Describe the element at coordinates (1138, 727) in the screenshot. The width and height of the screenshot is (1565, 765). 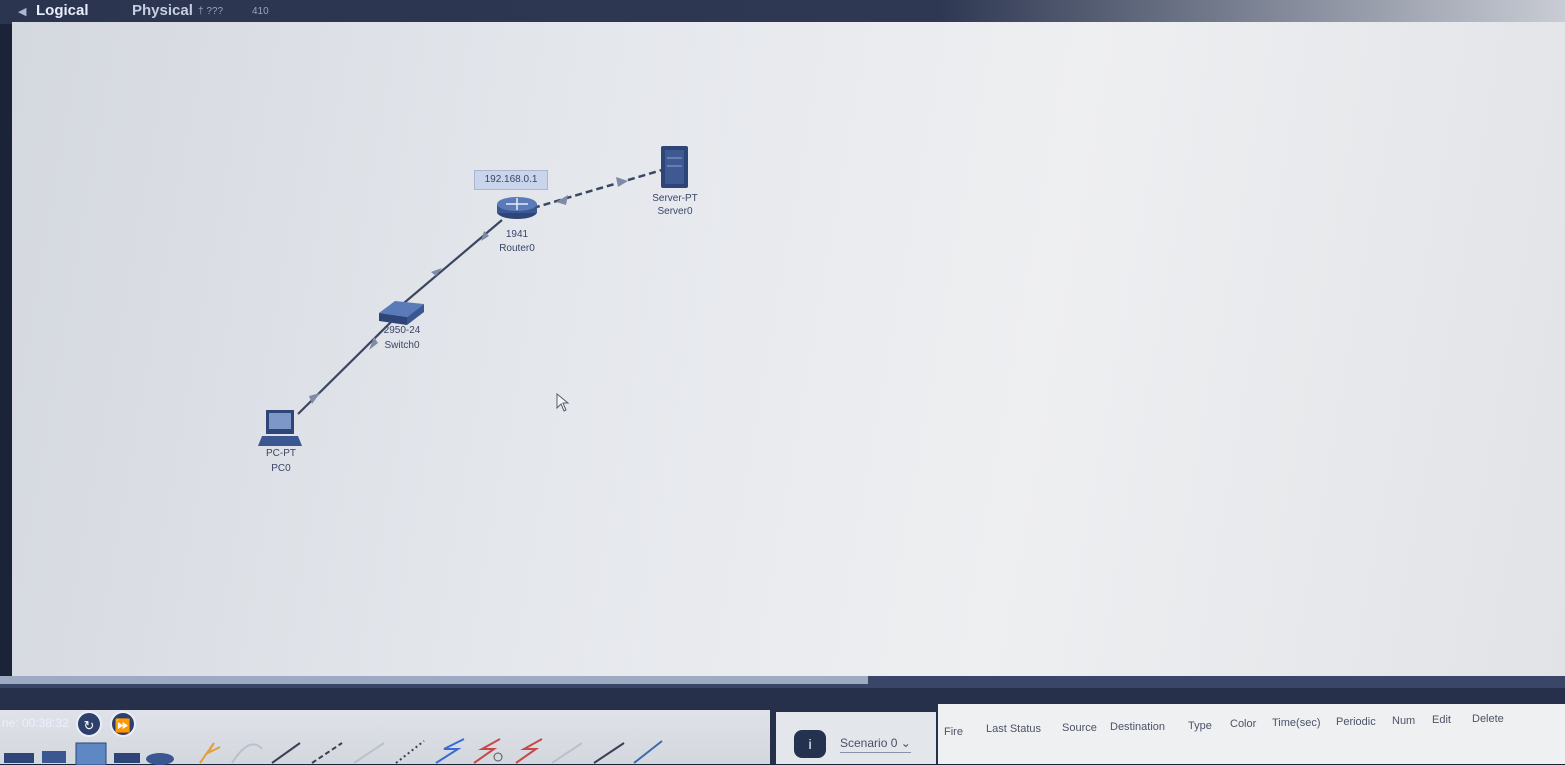
I see `pdu-col-destination: Destination` at that location.